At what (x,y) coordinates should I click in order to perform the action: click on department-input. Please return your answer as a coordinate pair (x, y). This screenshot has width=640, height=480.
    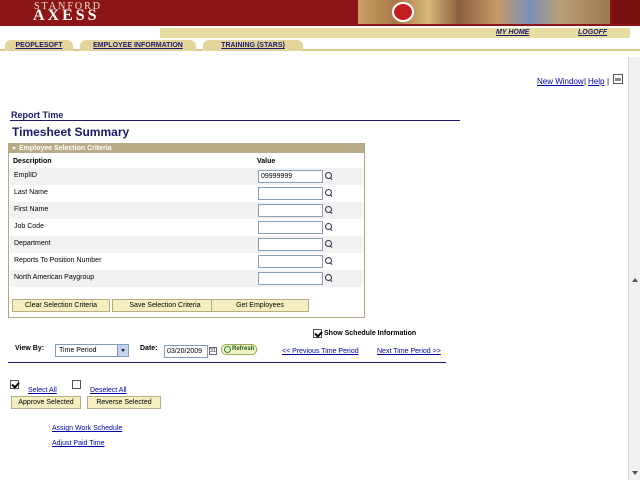
    Looking at the image, I should click on (290, 244).